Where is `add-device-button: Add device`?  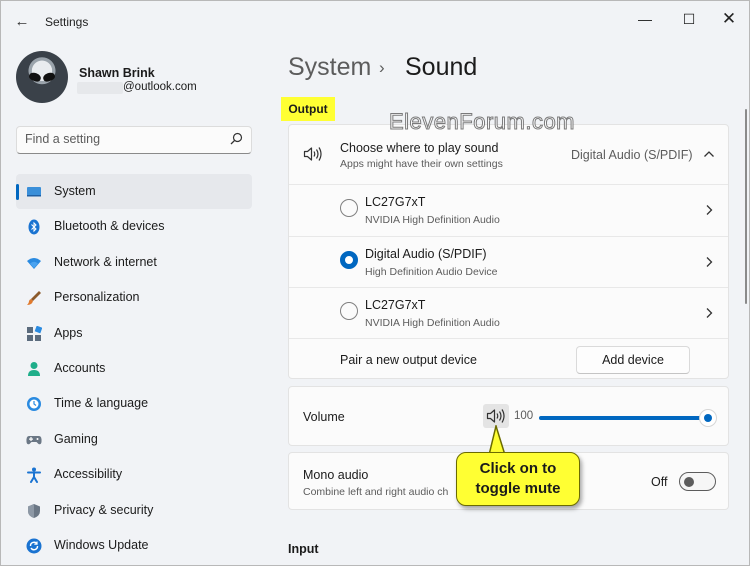
add-device-button: Add device is located at coordinates (633, 360).